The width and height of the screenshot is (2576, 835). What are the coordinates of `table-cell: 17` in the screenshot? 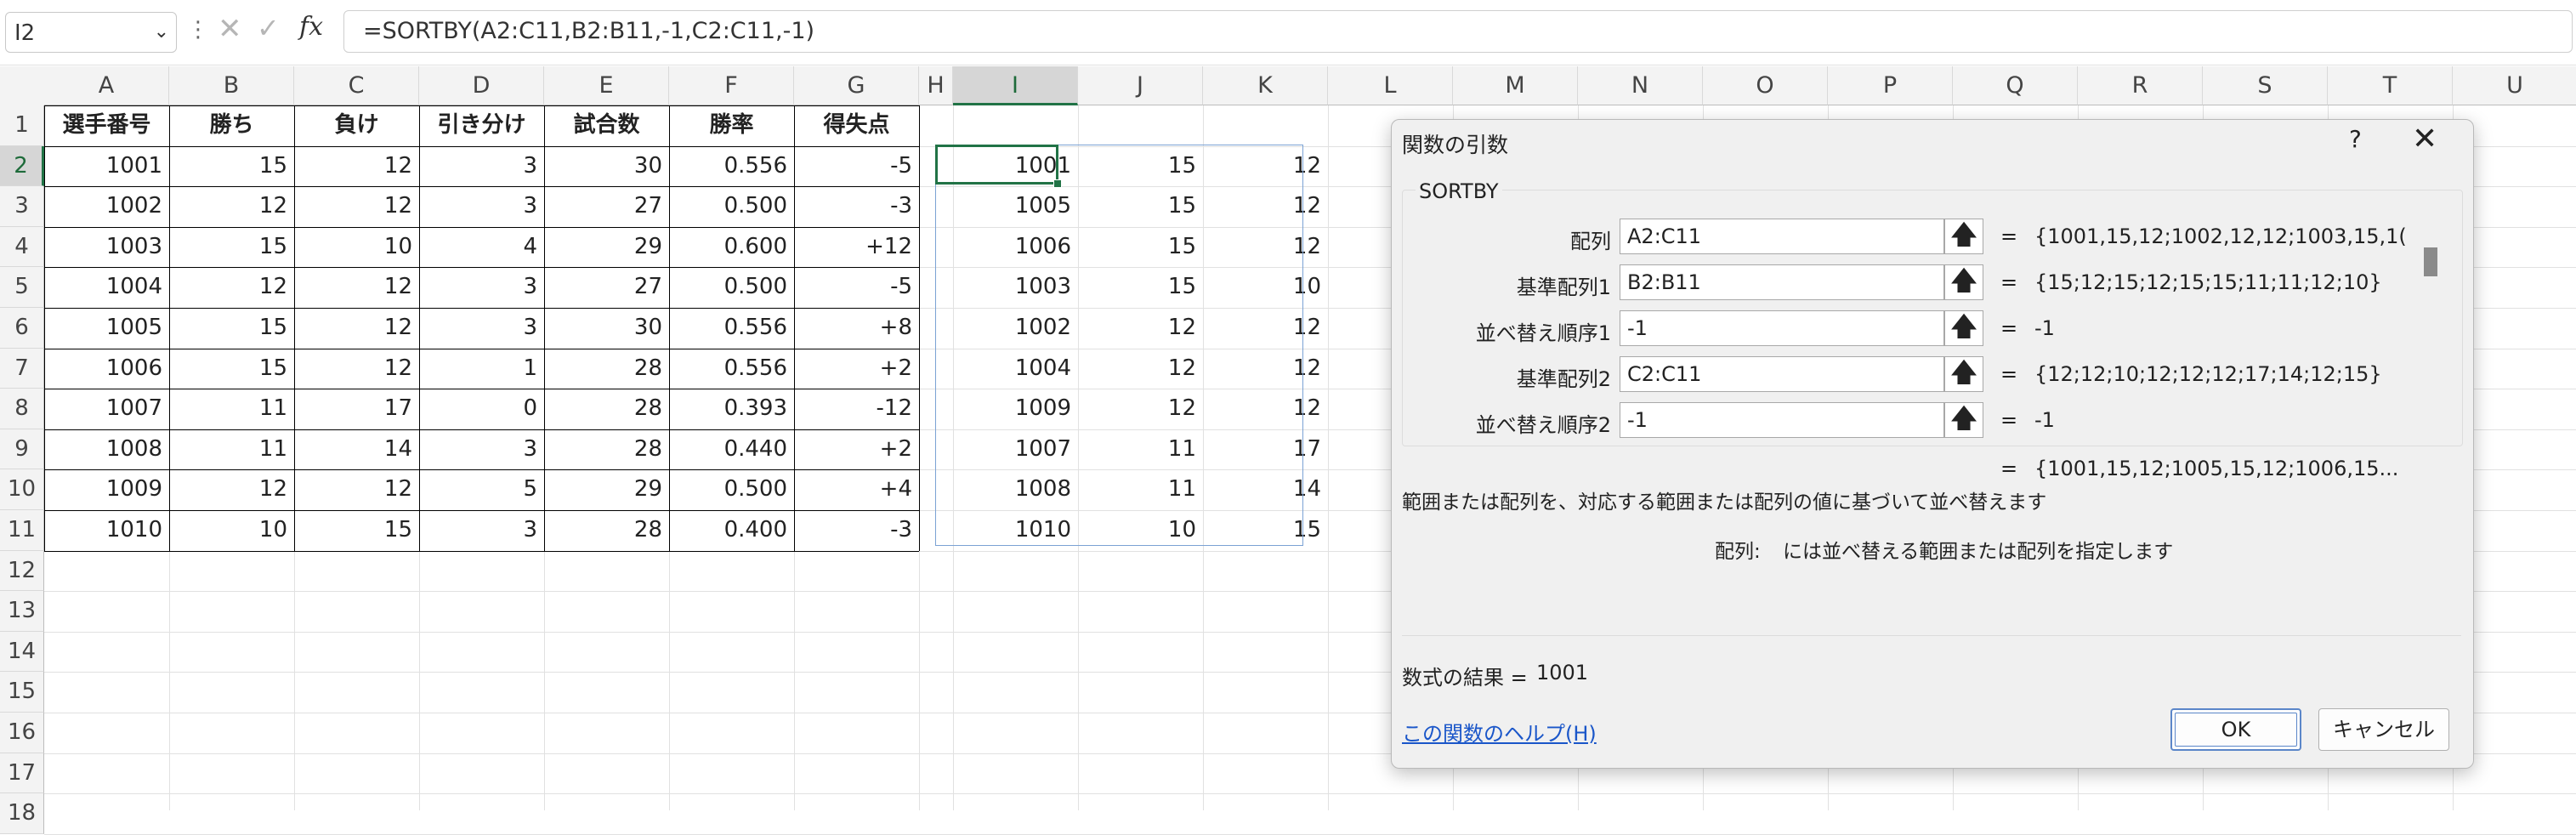 It's located at (357, 409).